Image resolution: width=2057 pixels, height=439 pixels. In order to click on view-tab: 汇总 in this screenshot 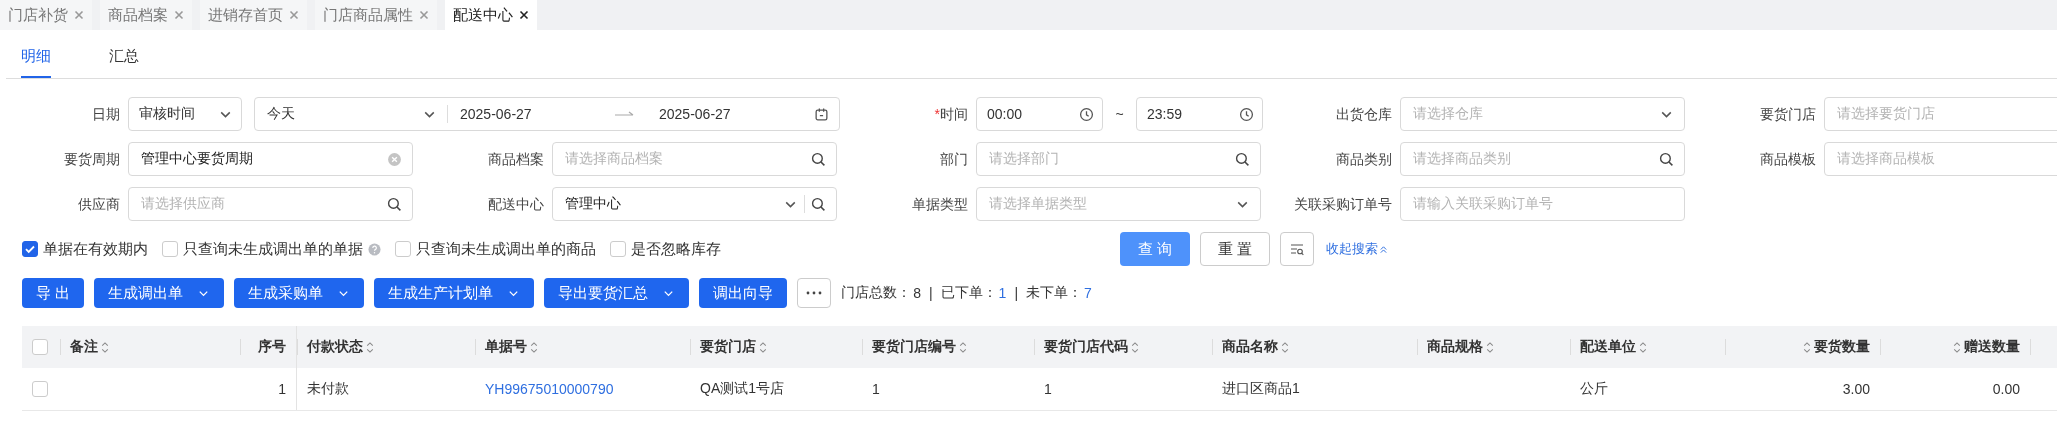, I will do `click(124, 62)`.